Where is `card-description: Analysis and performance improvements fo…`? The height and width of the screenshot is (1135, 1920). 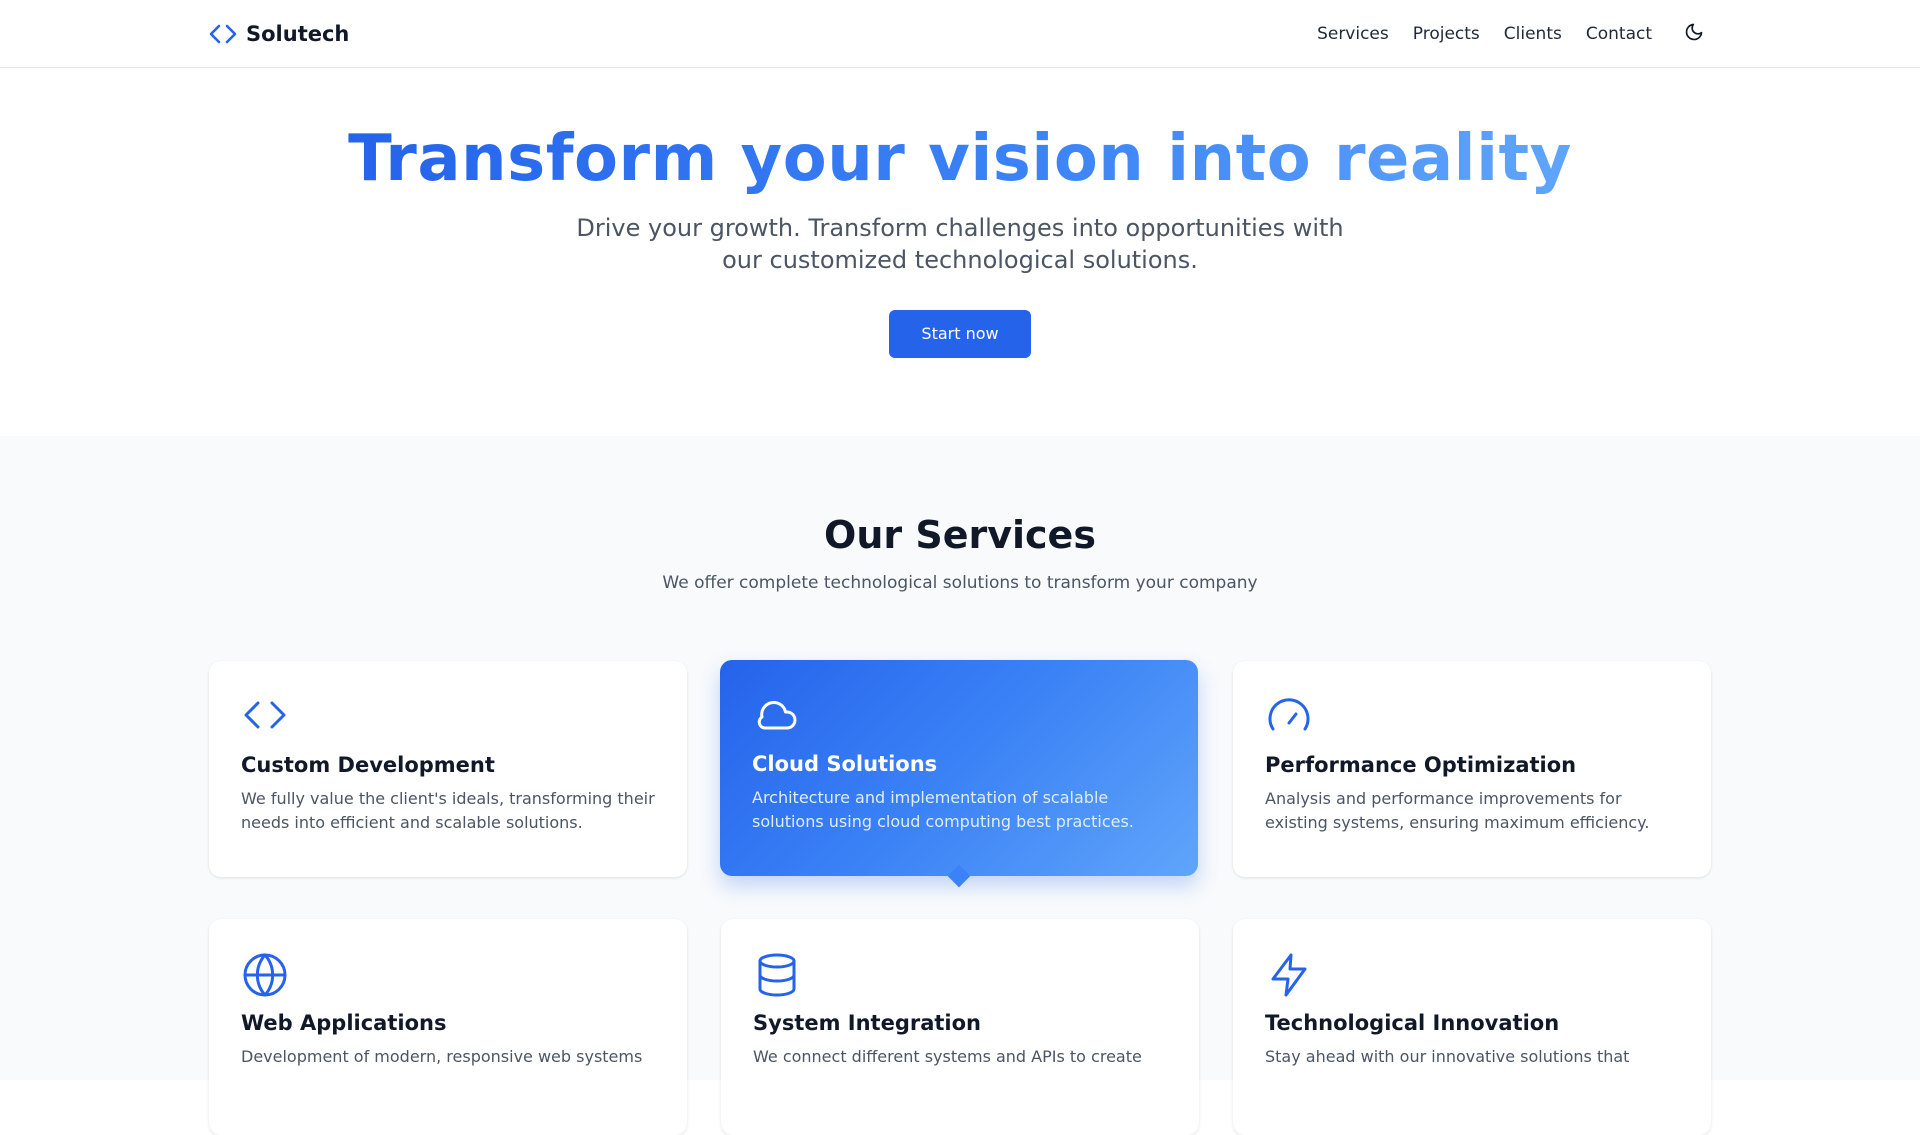 card-description: Analysis and performance improvements fo… is located at coordinates (1457, 810).